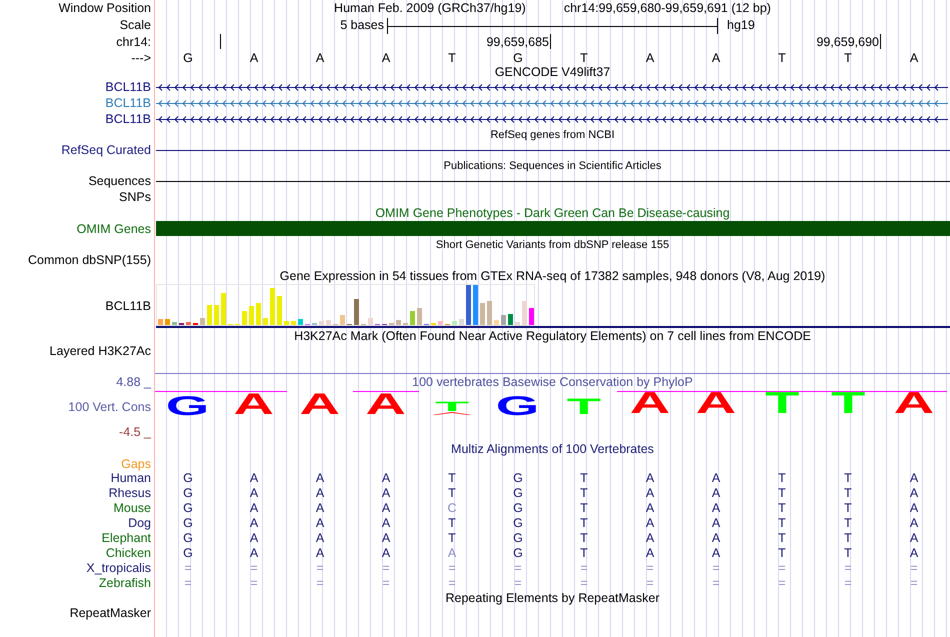 The image size is (950, 637). Describe the element at coordinates (667, 8) in the screenshot. I see `position-range-text: chr14:99,659,680-99,659,691 (12 bp)` at that location.